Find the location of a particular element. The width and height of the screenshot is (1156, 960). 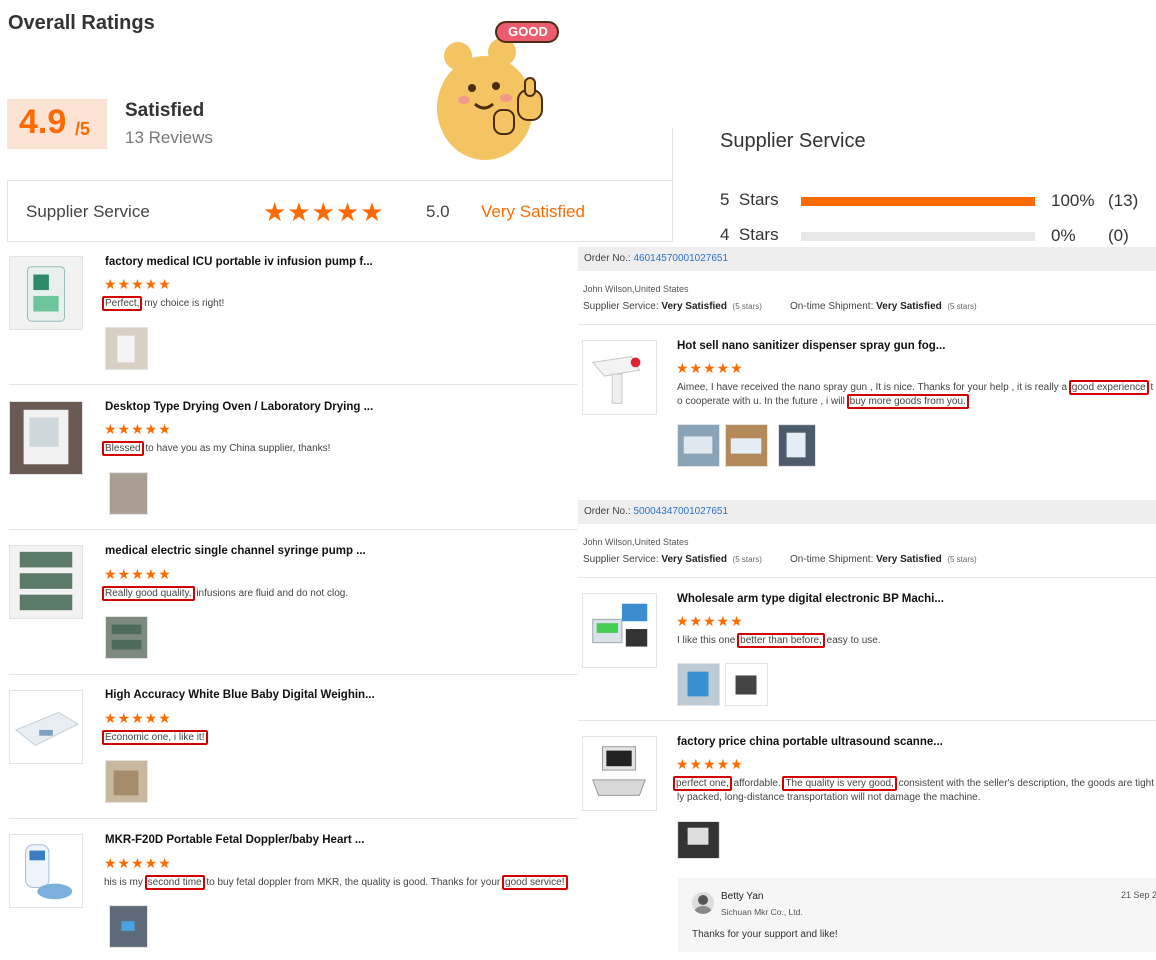

distribution-label: 4 Stars is located at coordinates (749, 234).